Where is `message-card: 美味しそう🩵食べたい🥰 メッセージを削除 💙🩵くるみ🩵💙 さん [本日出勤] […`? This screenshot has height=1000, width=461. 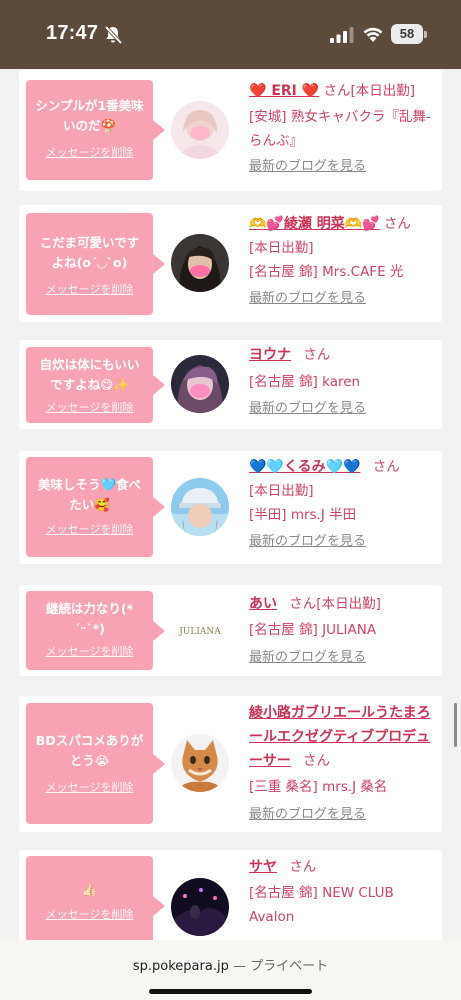 message-card: 美味しそう🩵食べたい🥰 メッセージを削除 💙🩵くるみ🩵💙 さん [本日出勤] [… is located at coordinates (230, 507).